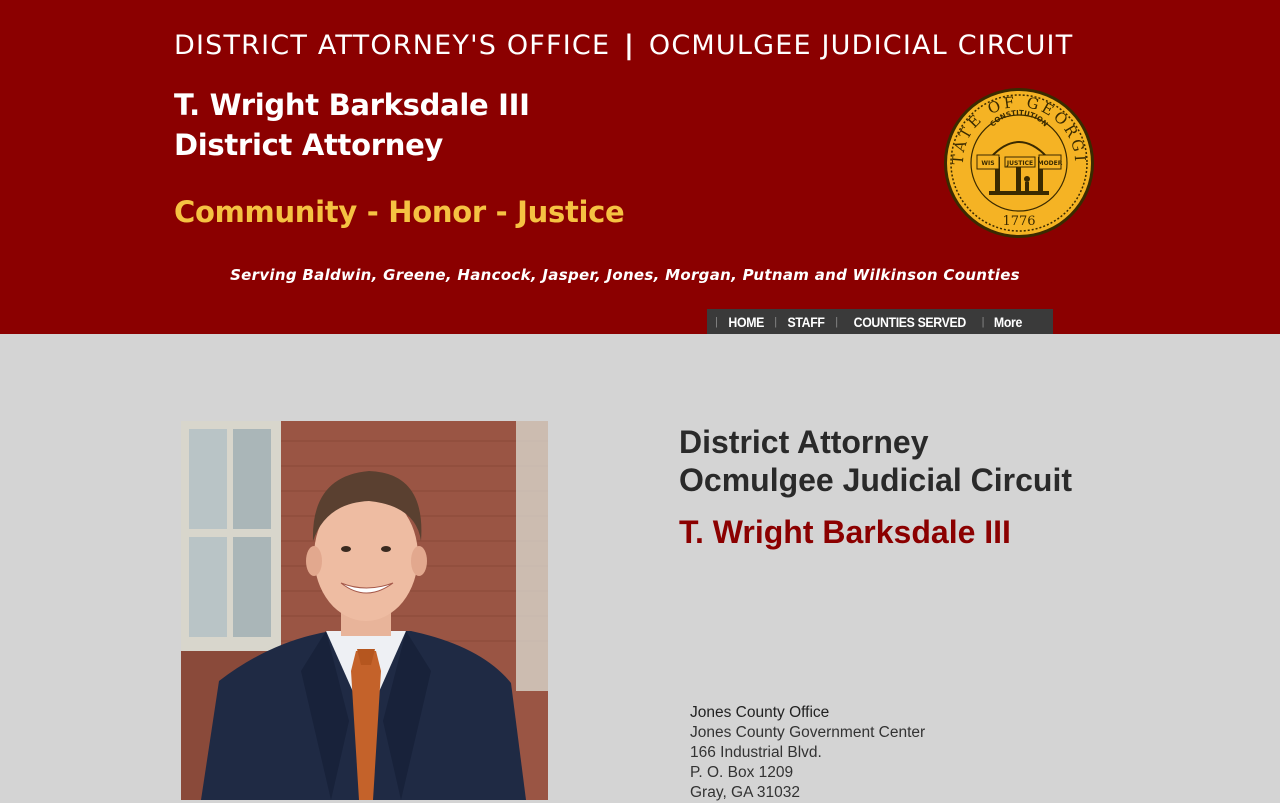  What do you see at coordinates (364, 610) in the screenshot?
I see `district-attorney-portrait` at bounding box center [364, 610].